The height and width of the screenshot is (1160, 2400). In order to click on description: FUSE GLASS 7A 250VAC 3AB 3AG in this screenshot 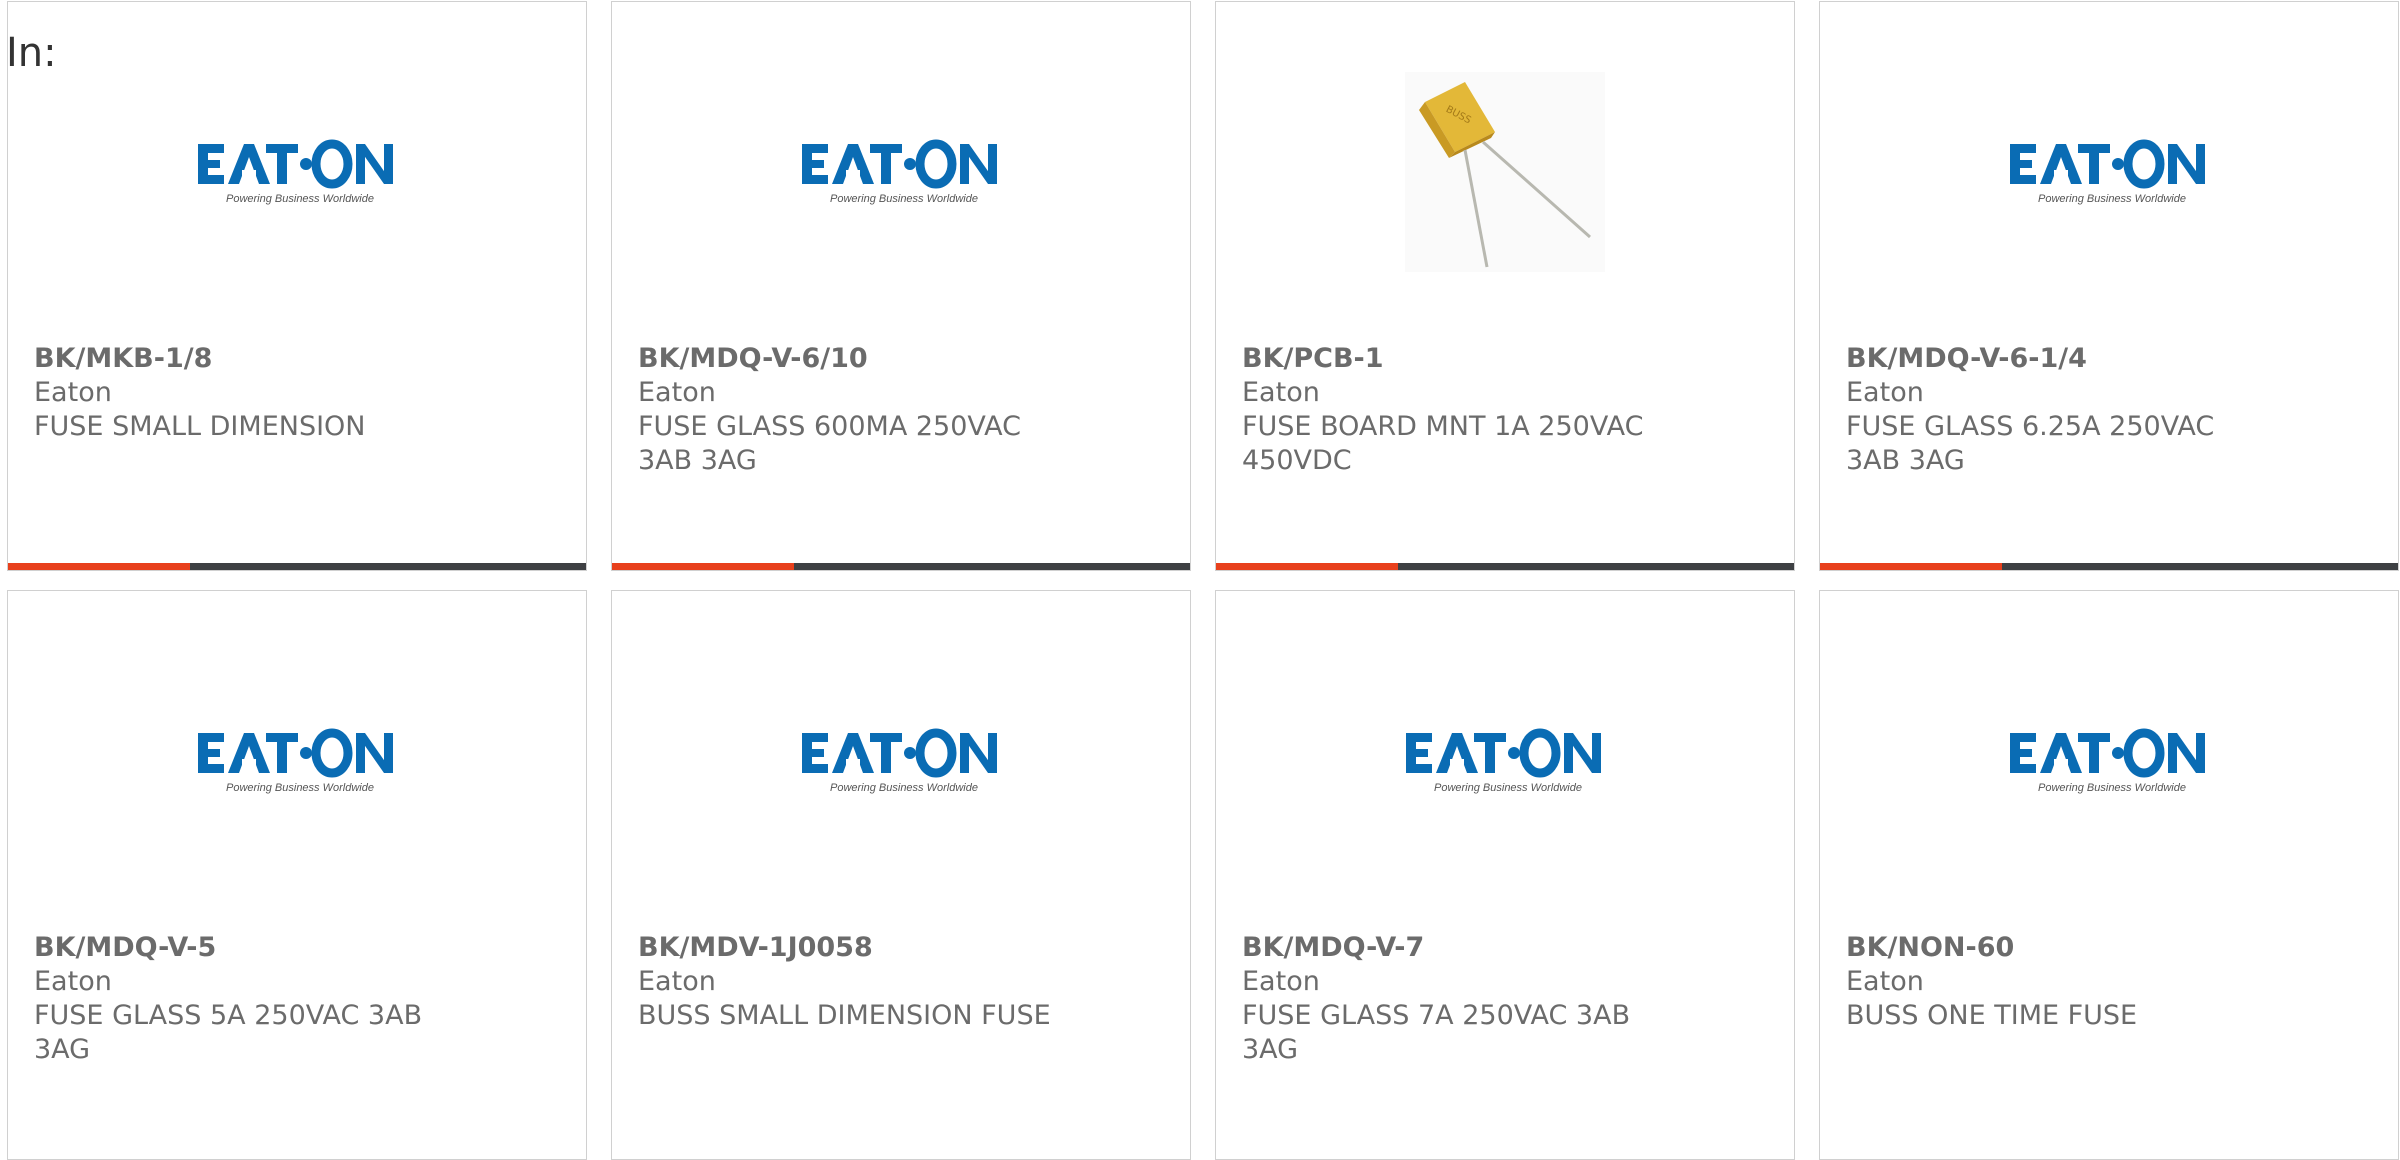, I will do `click(1436, 1032)`.